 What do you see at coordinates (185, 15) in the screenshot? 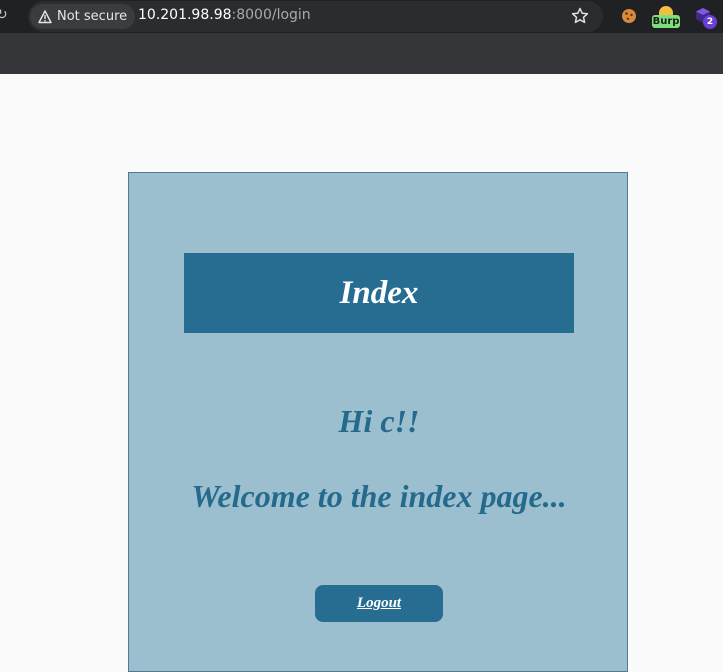
I see `url-host: 10.201.98.98` at bounding box center [185, 15].